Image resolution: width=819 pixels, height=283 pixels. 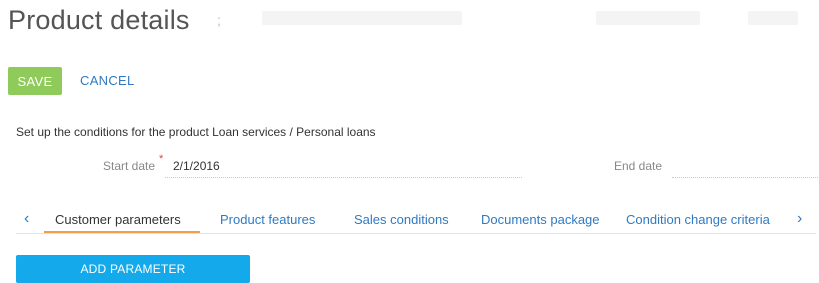 What do you see at coordinates (35, 81) in the screenshot?
I see `save-button: SAVE` at bounding box center [35, 81].